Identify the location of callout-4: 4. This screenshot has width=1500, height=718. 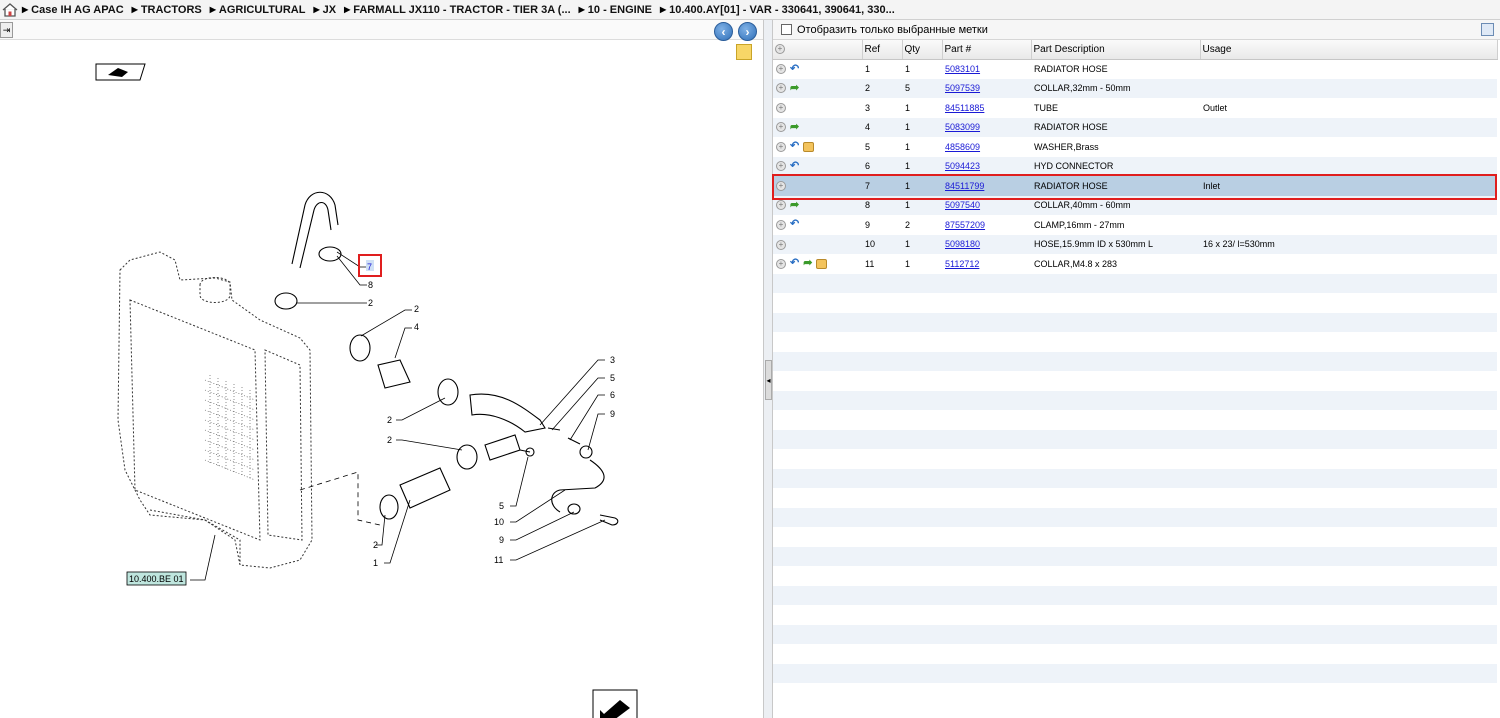
(416, 327).